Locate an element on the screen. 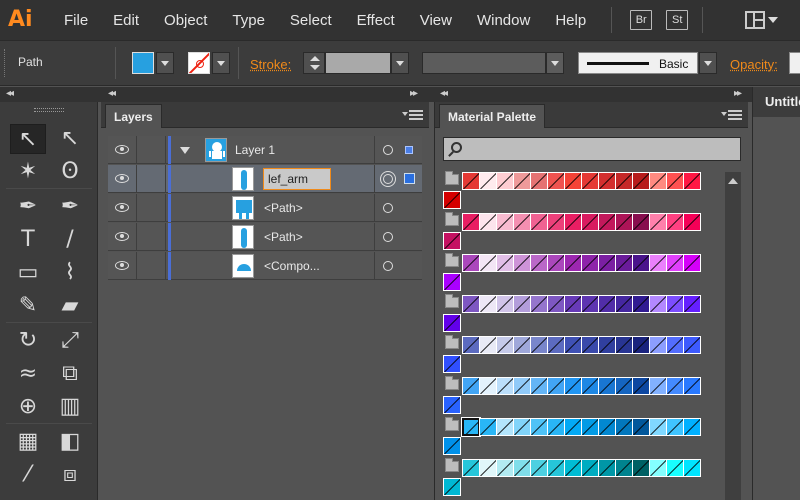 This screenshot has width=800, height=500. workspace-switcher is located at coordinates (762, 20).